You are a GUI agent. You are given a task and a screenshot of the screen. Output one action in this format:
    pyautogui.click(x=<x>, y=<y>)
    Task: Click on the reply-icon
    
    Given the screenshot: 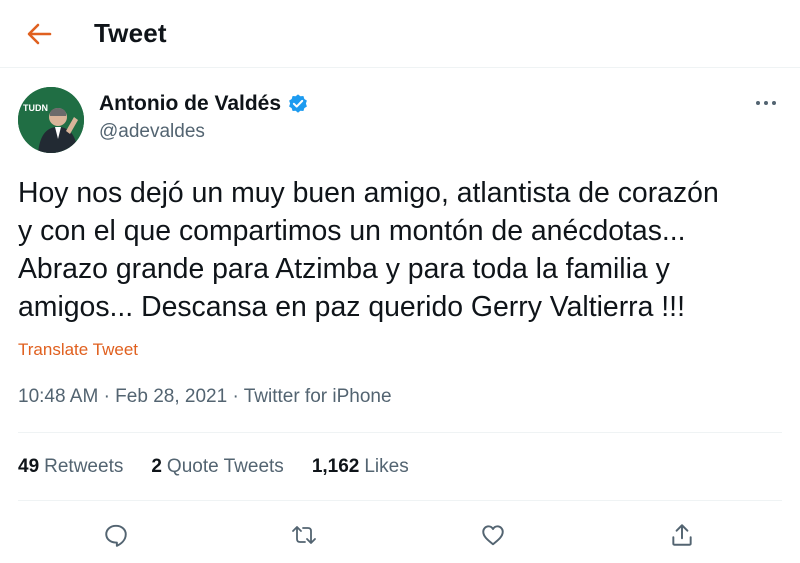 What is the action you would take?
    pyautogui.click(x=116, y=535)
    